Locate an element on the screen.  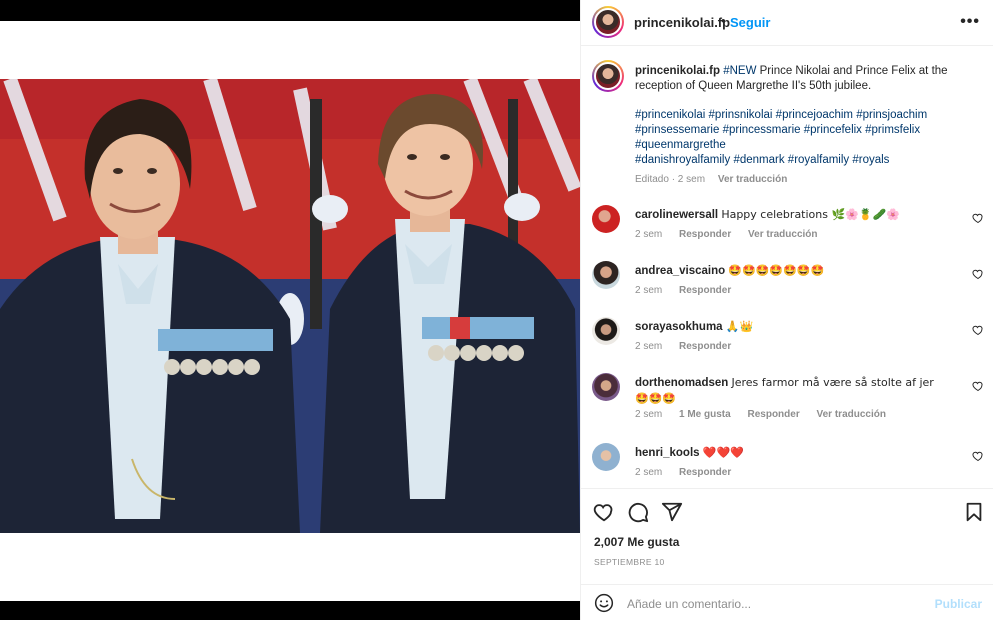
comment-content: 🙏👑 is located at coordinates (739, 326).